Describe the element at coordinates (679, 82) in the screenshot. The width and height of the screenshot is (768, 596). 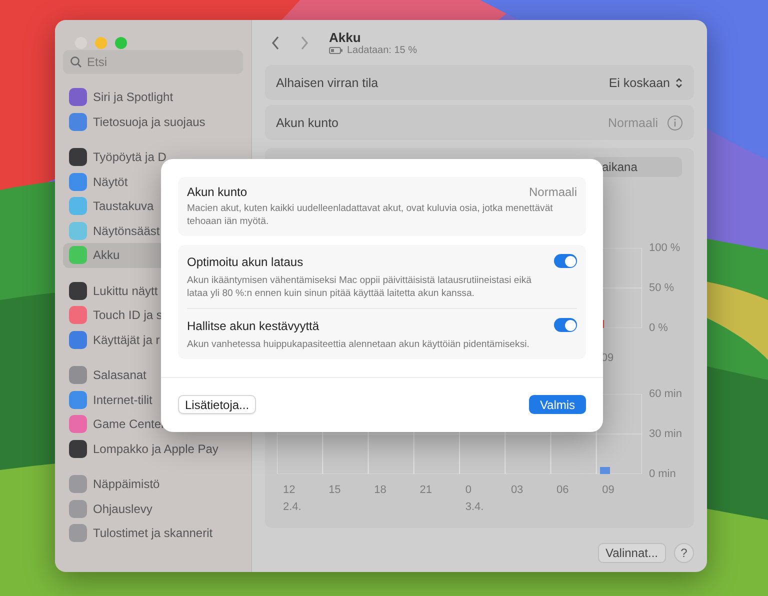
I see `updown-arrows-icon` at that location.